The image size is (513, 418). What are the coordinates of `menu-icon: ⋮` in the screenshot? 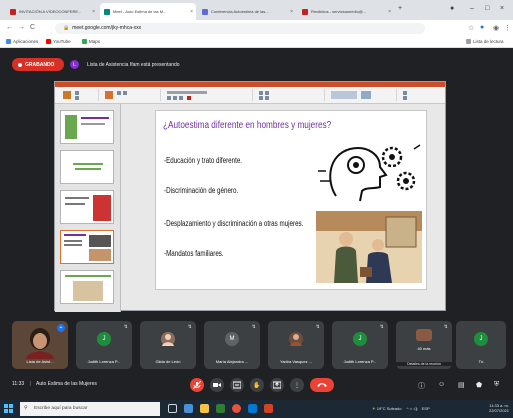 It's located at (507, 28).